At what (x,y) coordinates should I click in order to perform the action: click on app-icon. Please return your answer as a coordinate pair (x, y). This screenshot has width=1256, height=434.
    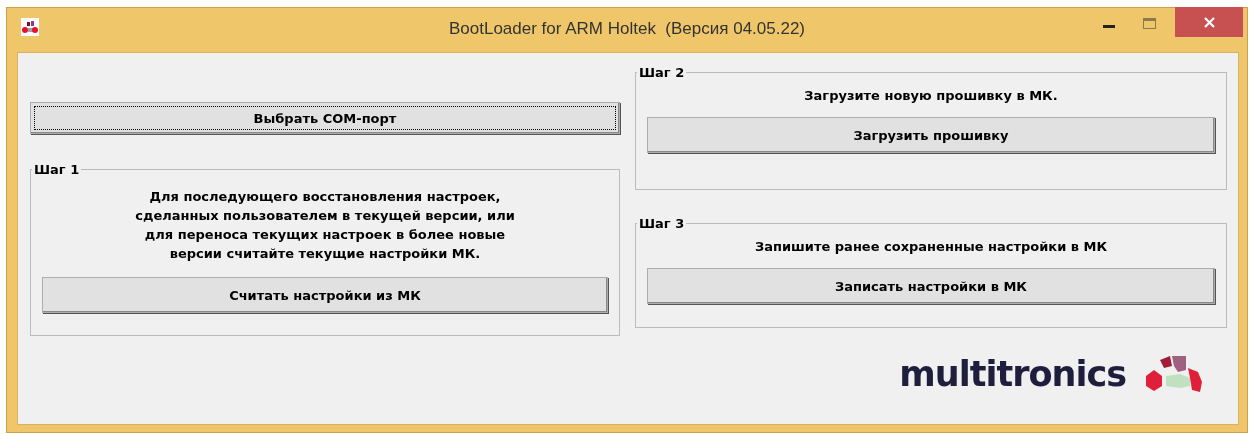
    Looking at the image, I should click on (30, 27).